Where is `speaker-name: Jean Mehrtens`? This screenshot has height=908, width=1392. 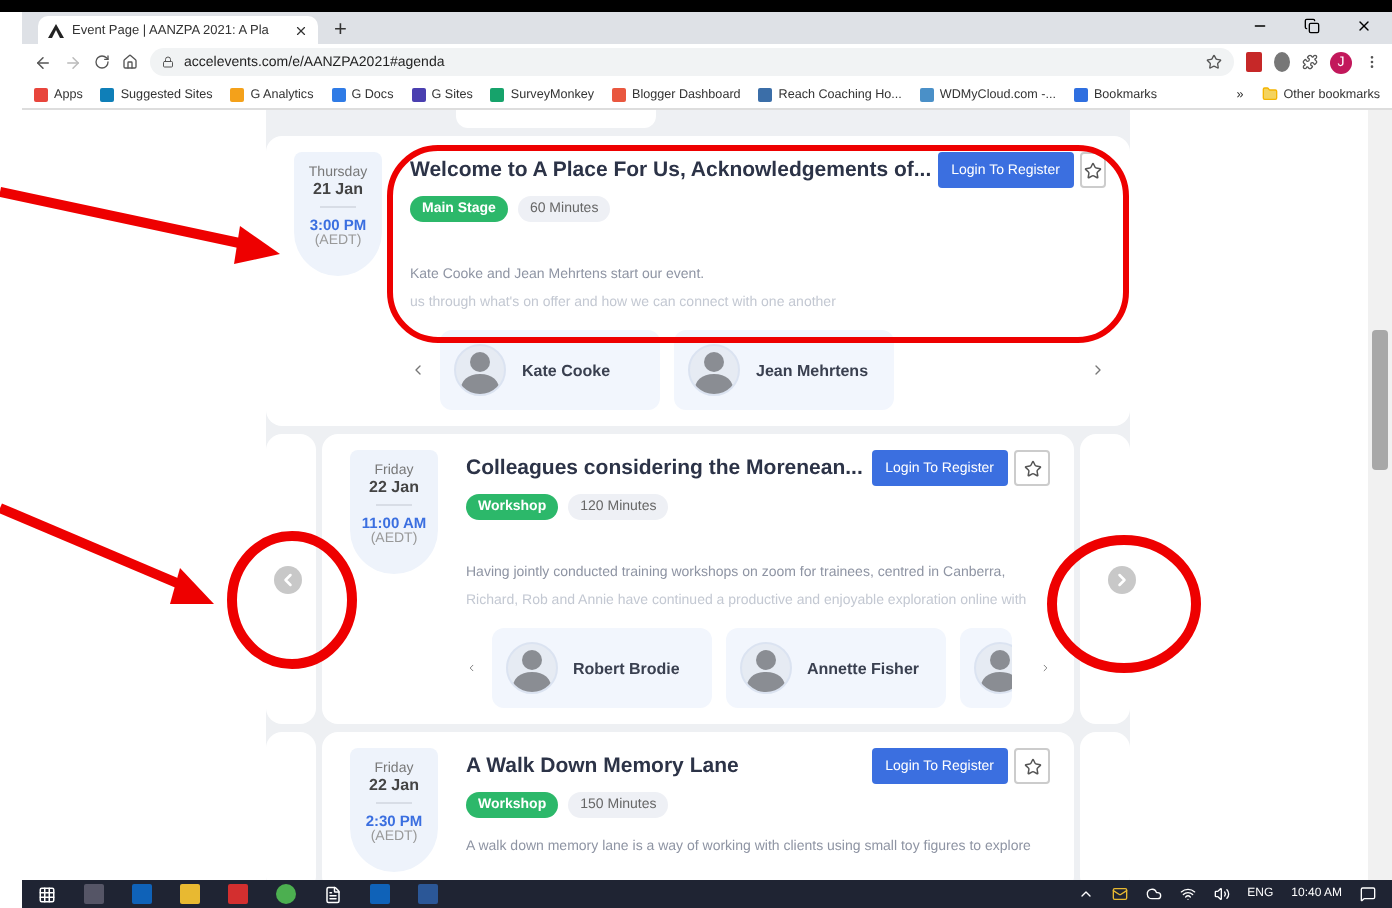
speaker-name: Jean Mehrtens is located at coordinates (812, 370).